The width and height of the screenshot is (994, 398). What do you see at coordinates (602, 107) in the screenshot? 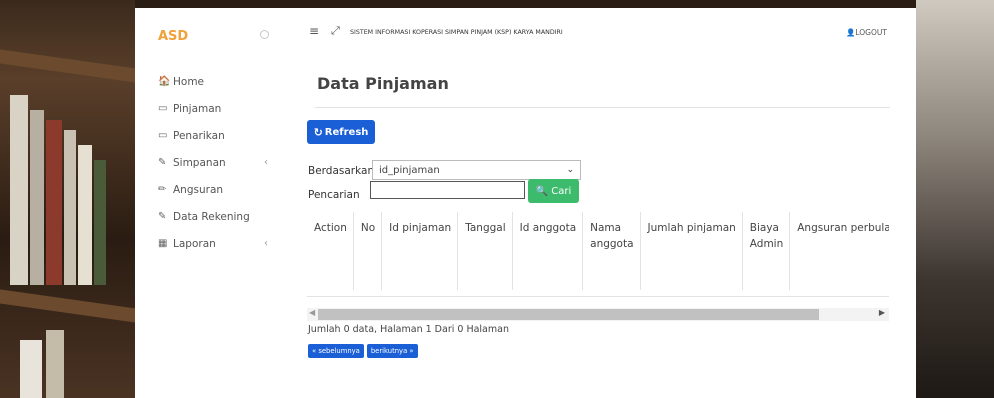
I see `divider` at bounding box center [602, 107].